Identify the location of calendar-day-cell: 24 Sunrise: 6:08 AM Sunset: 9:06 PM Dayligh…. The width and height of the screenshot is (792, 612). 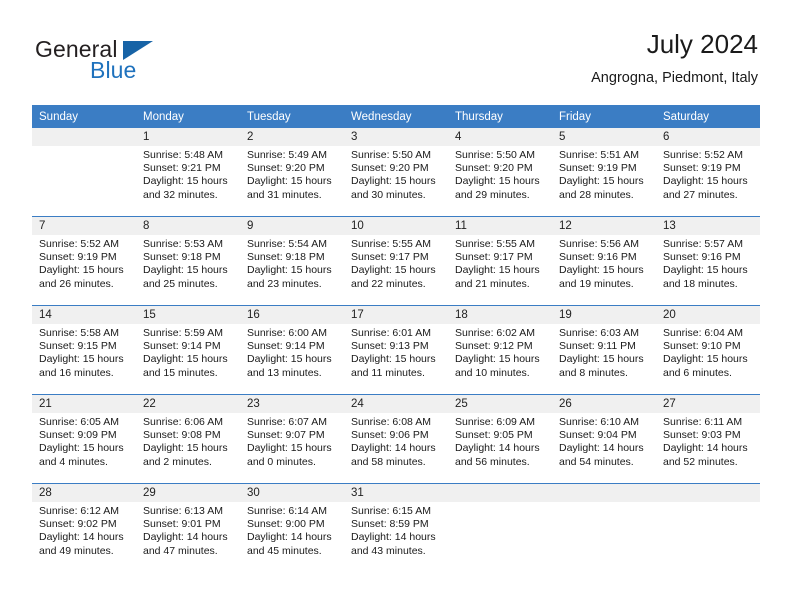
(396, 439).